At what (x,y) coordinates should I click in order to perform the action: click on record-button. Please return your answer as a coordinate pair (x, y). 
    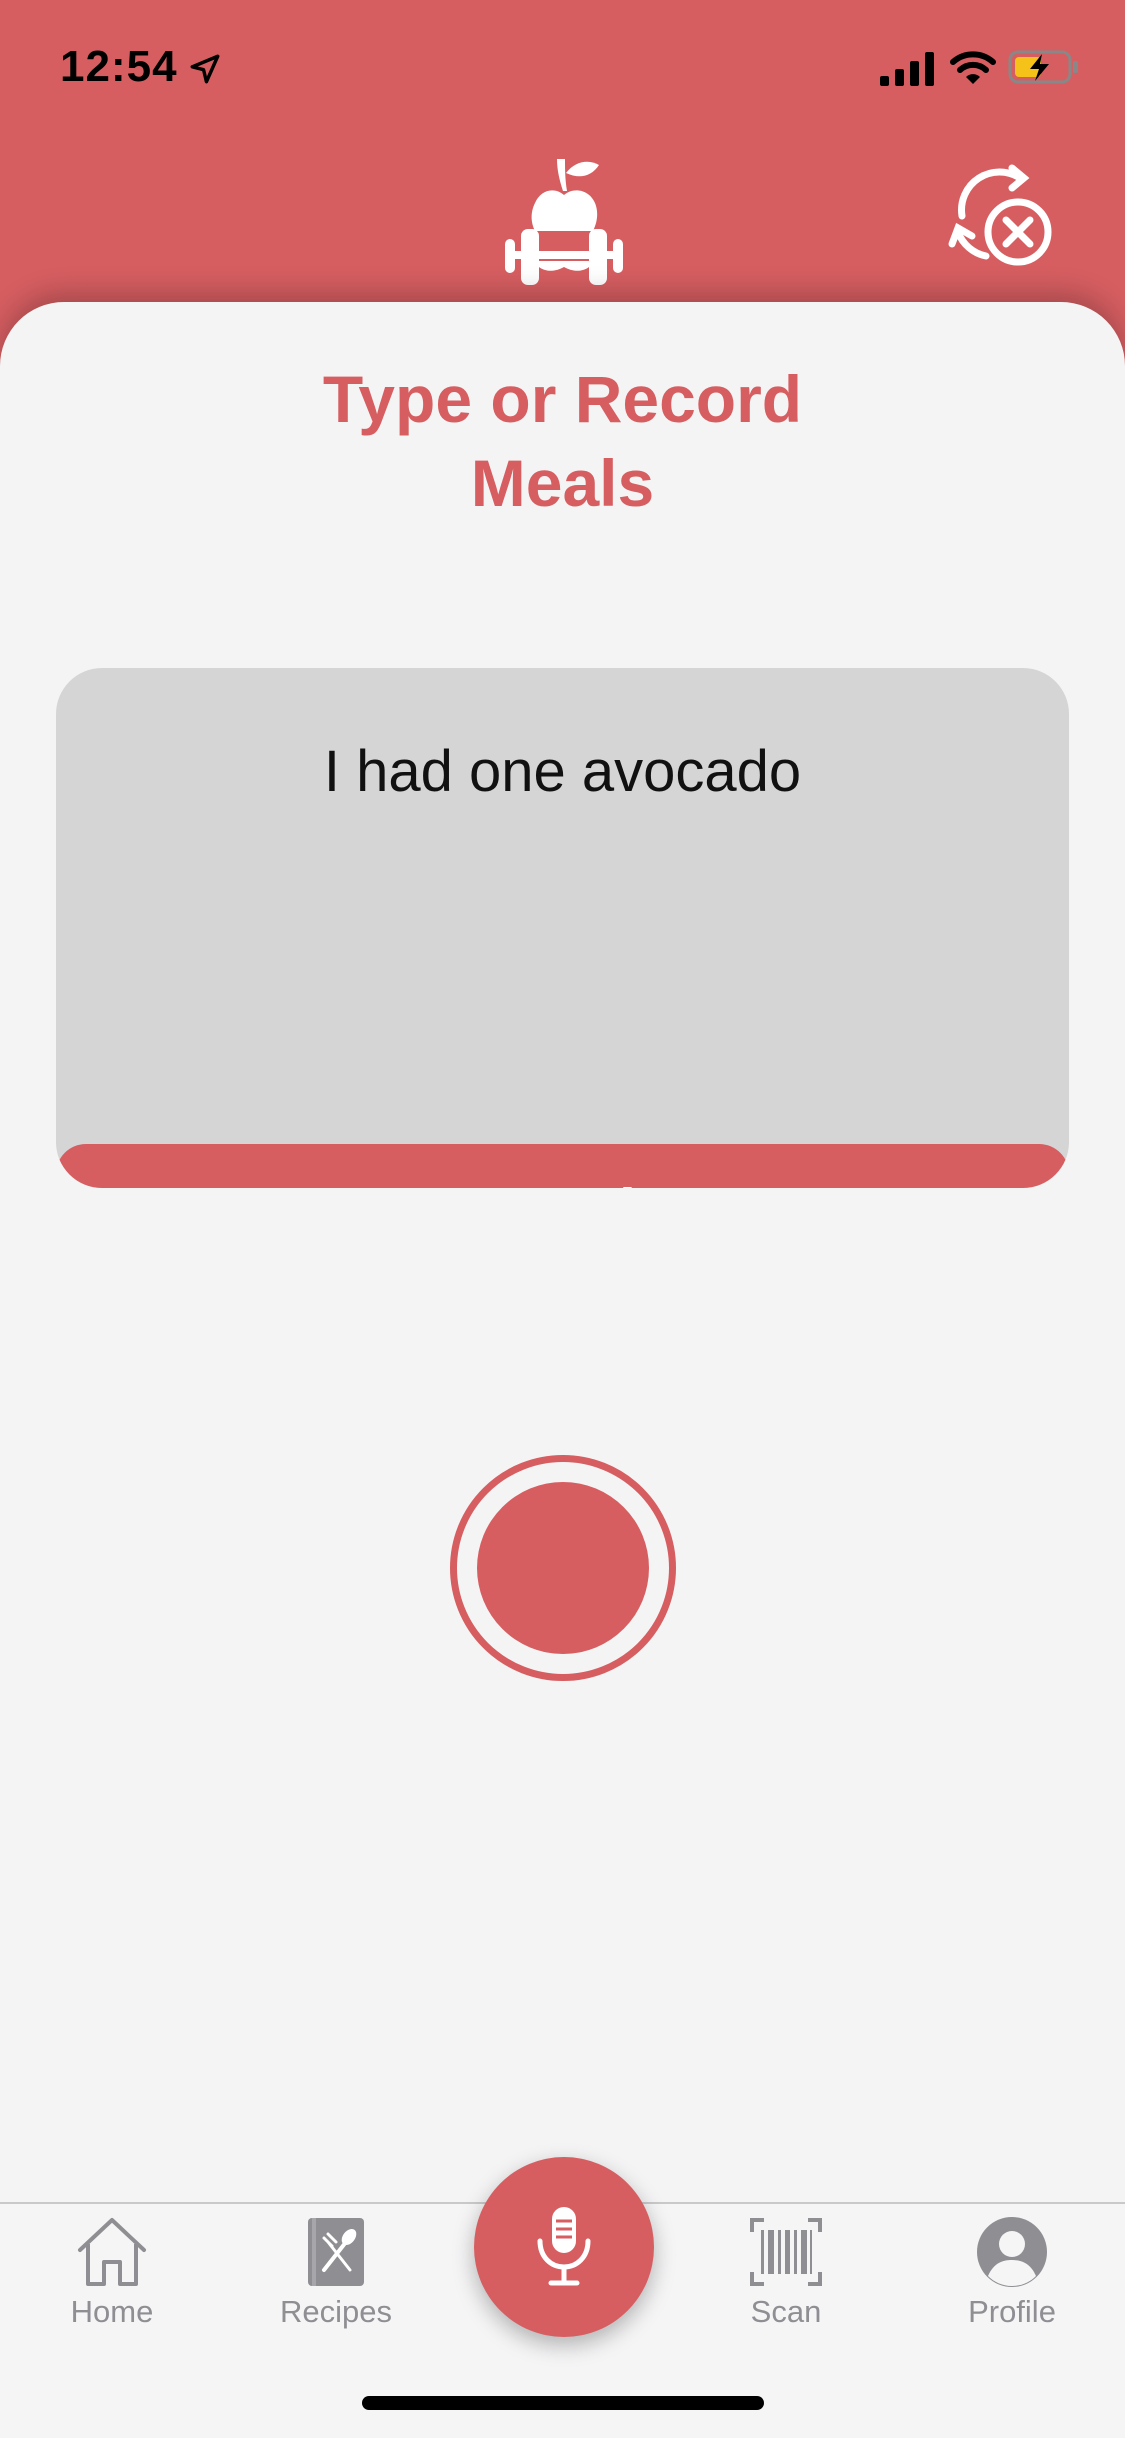
    Looking at the image, I should click on (563, 1568).